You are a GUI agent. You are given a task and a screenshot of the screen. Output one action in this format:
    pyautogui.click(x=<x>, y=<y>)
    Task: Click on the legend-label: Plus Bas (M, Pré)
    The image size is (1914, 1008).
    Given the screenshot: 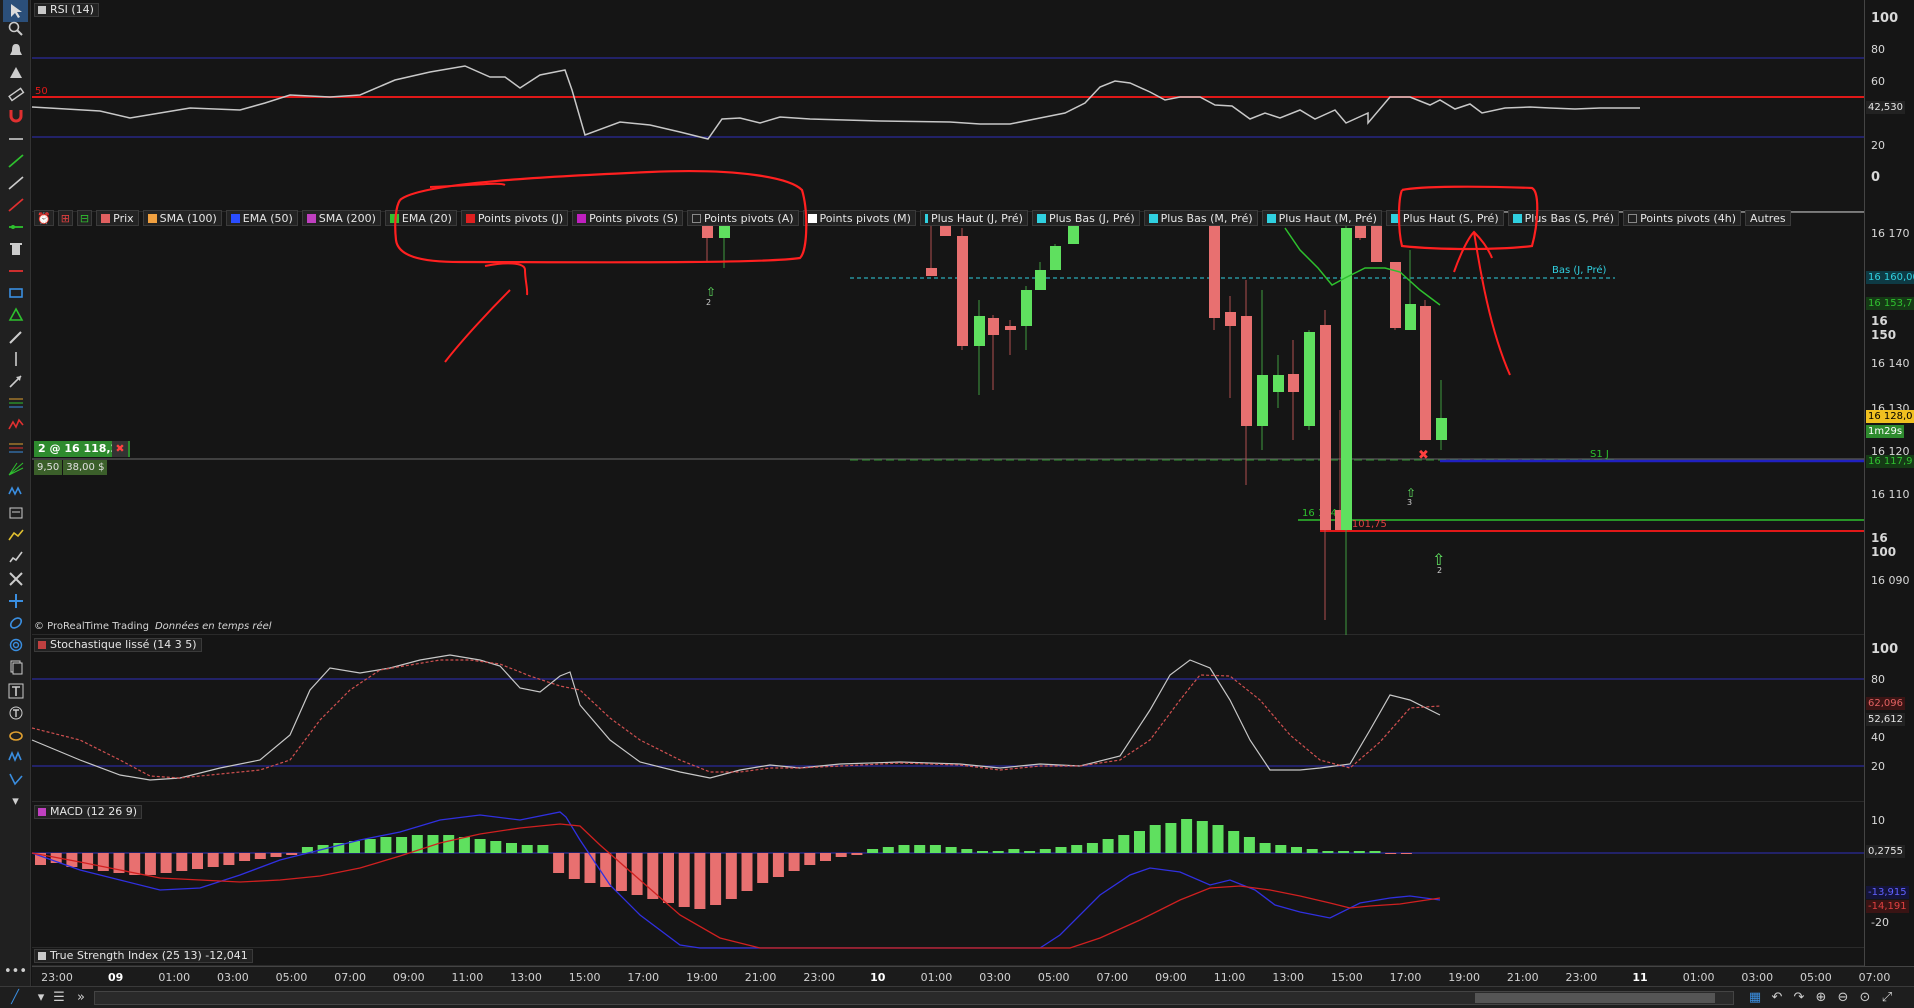 What is the action you would take?
    pyautogui.click(x=1206, y=218)
    